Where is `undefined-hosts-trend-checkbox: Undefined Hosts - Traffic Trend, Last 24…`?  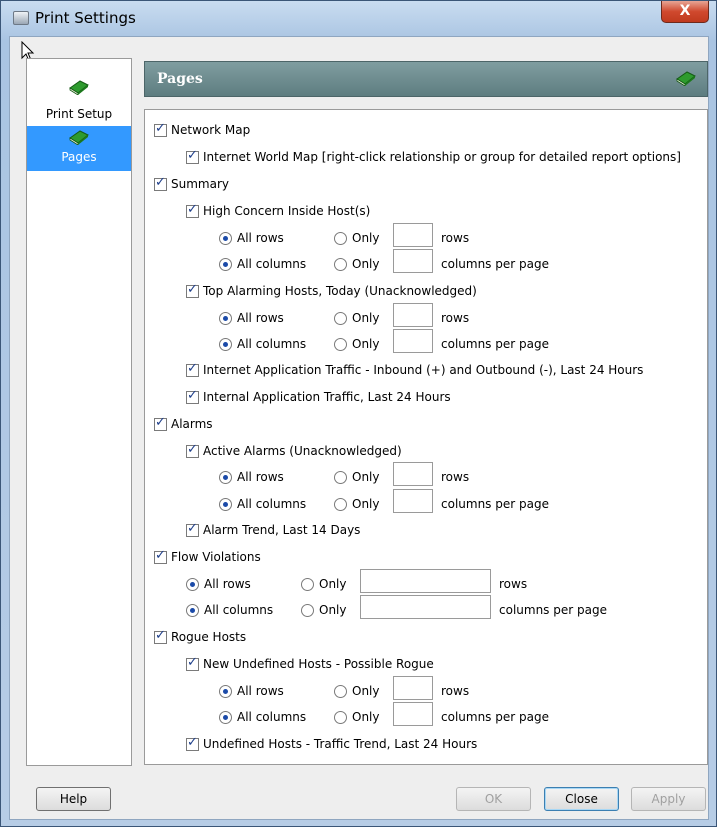
undefined-hosts-trend-checkbox: Undefined Hosts - Traffic Trend, Last 24… is located at coordinates (331, 744).